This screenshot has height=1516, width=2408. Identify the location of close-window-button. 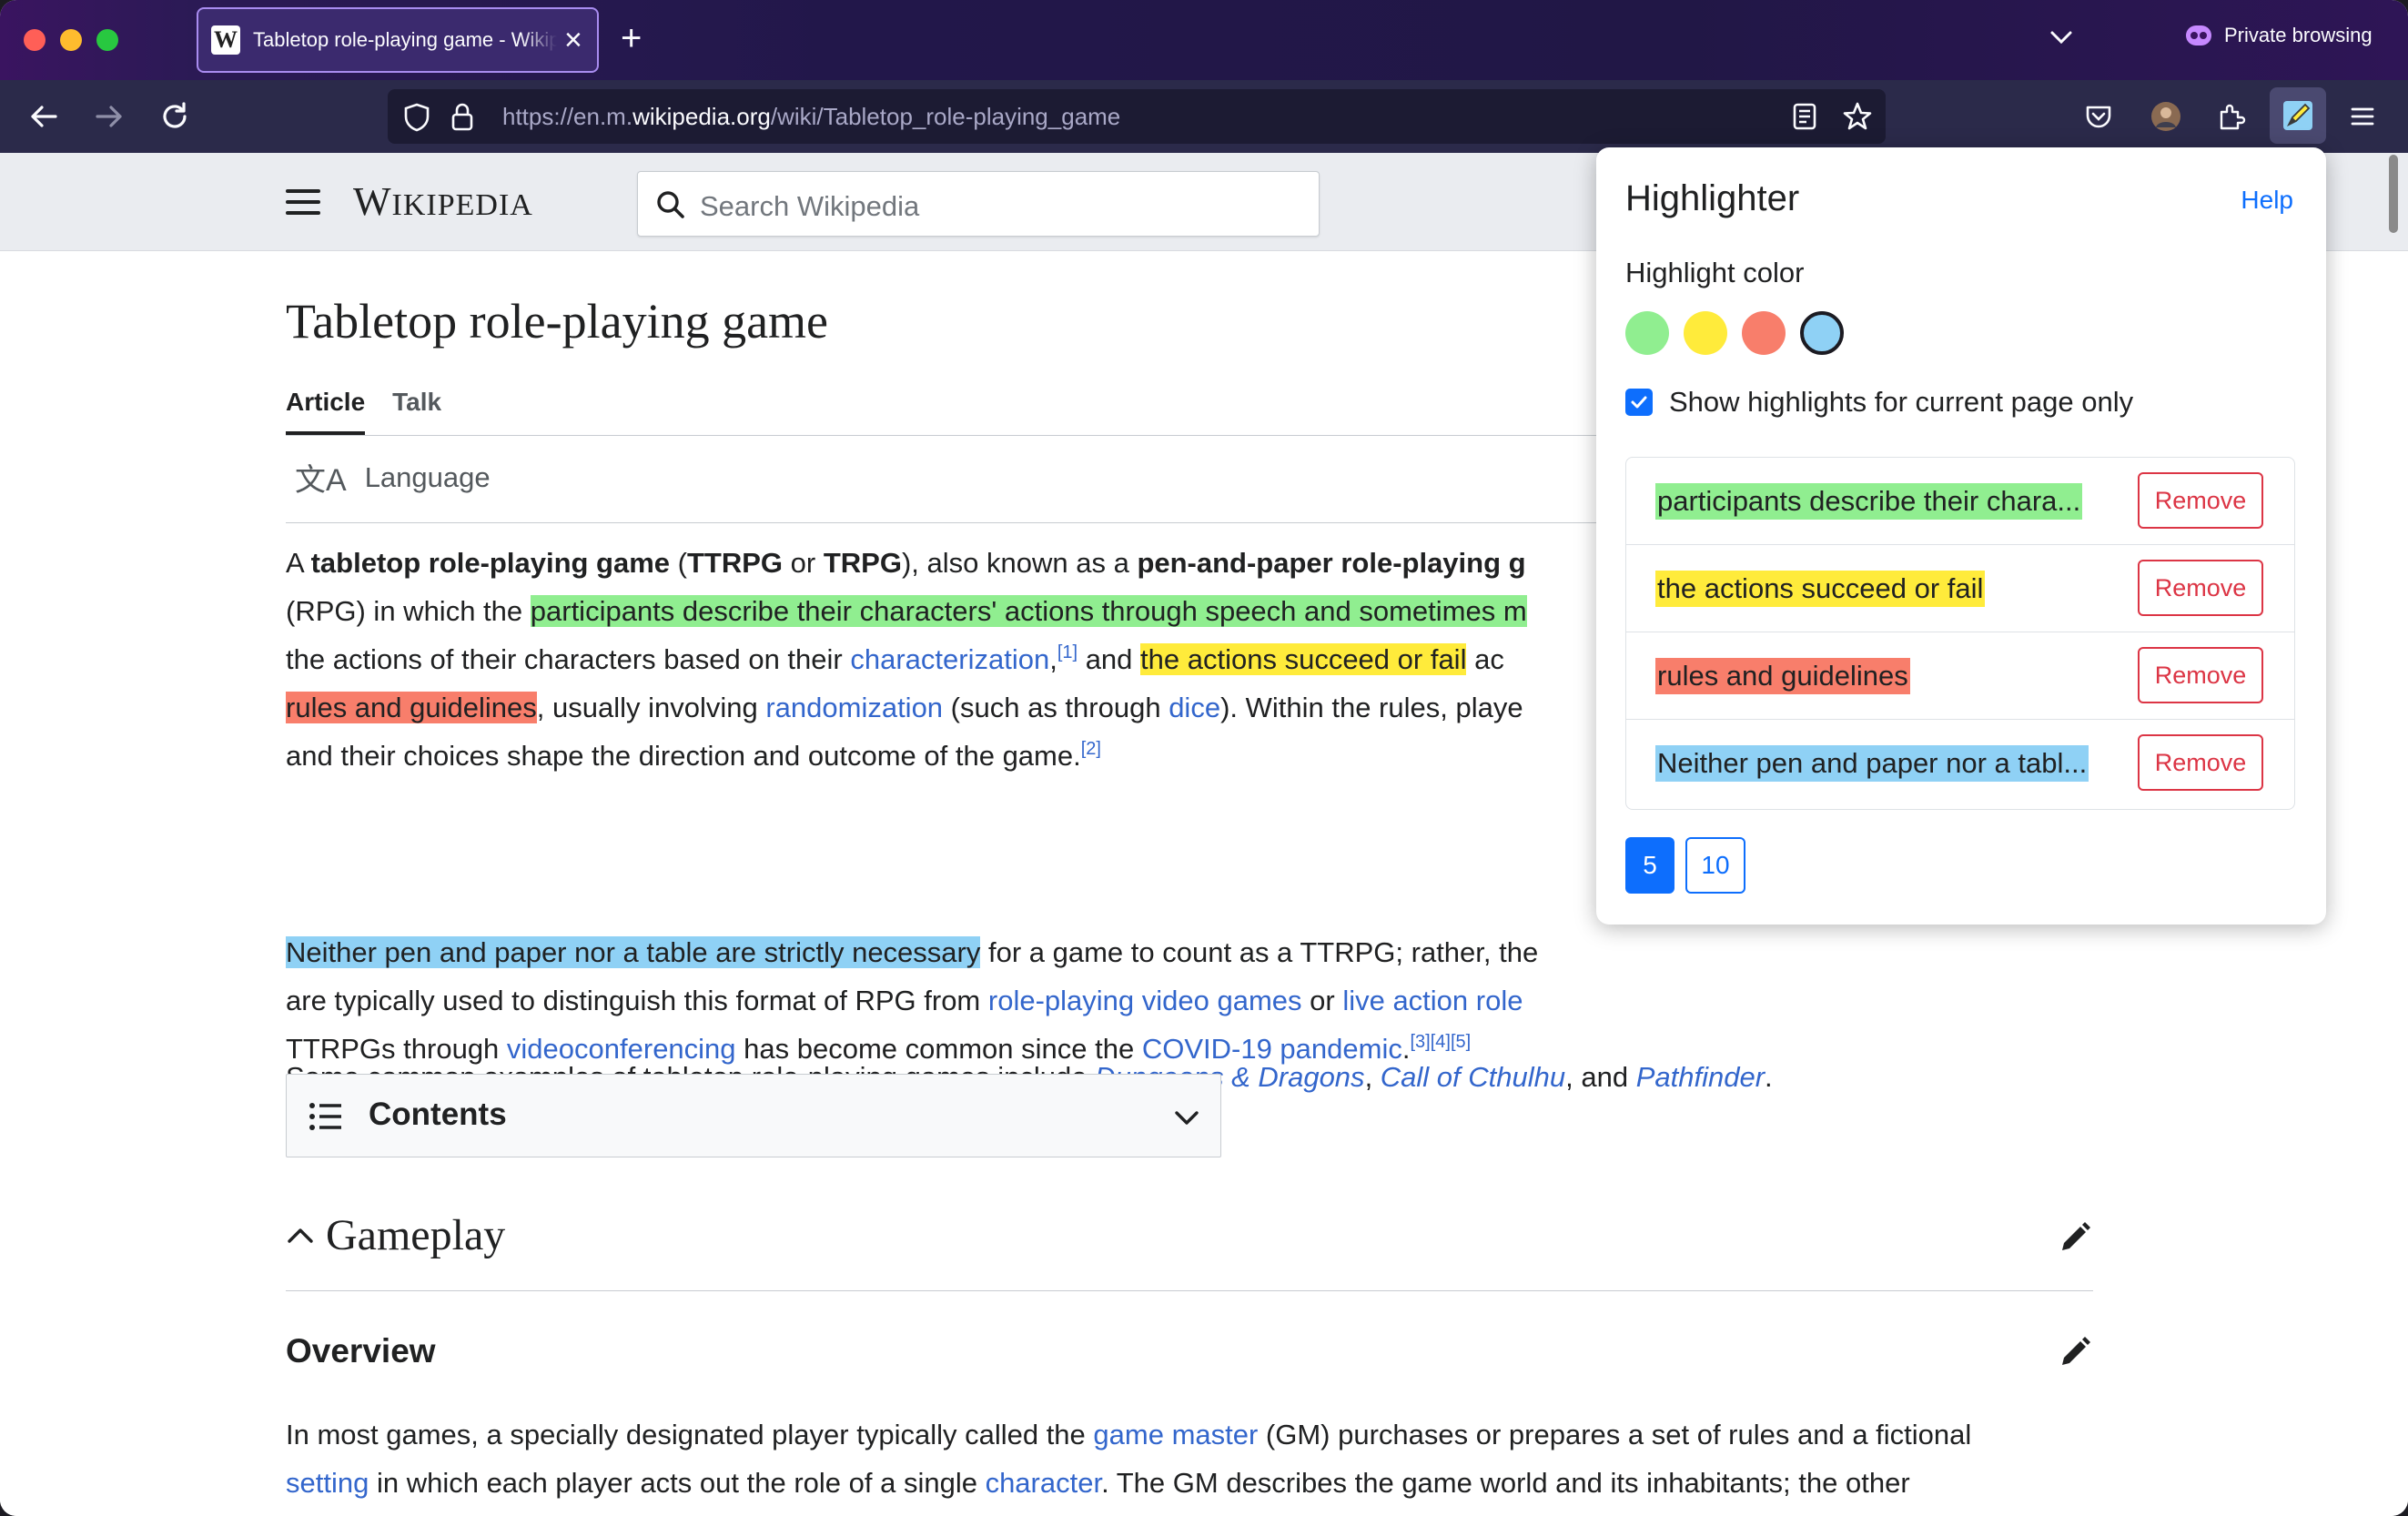
(35, 40).